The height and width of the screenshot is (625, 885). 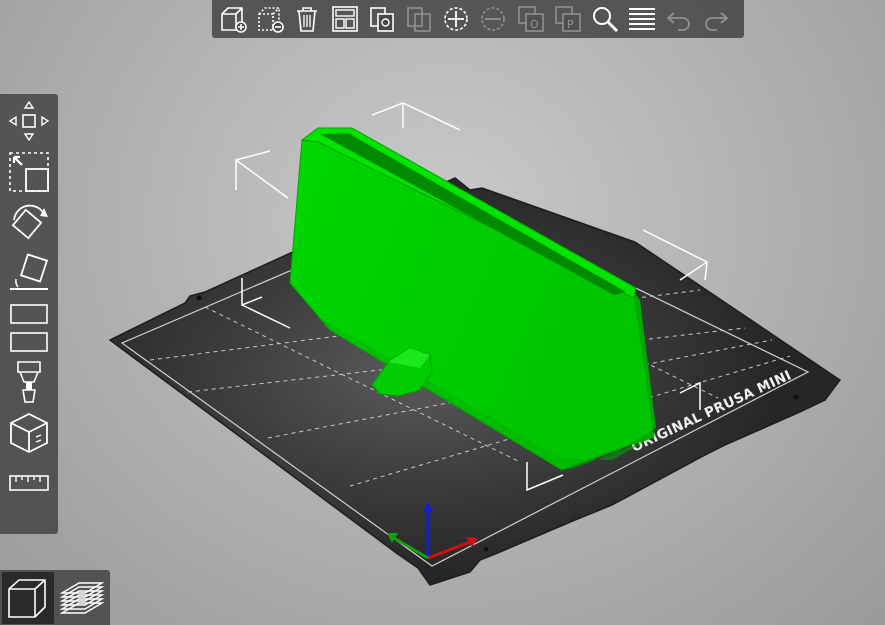 I want to click on add-instance-icon, so click(x=456, y=19).